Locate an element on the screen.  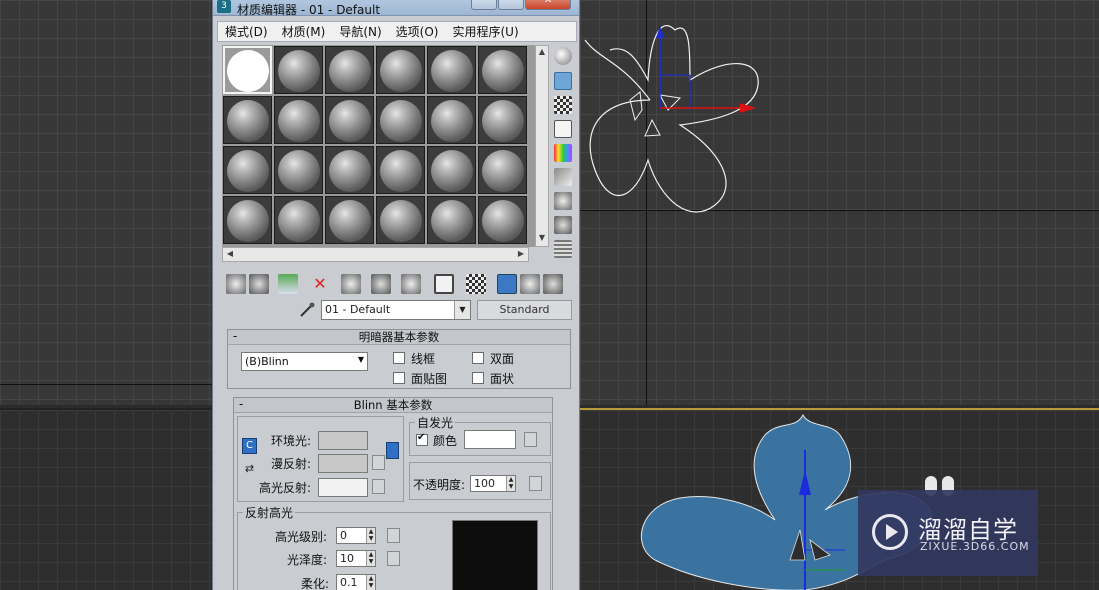
close-button is located at coordinates (548, 5).